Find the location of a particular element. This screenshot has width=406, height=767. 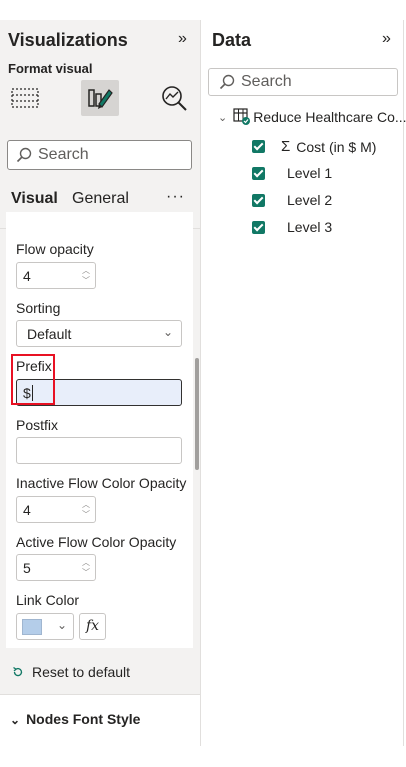

nodes-font-style-label: Nodes Font Style is located at coordinates (83, 719).